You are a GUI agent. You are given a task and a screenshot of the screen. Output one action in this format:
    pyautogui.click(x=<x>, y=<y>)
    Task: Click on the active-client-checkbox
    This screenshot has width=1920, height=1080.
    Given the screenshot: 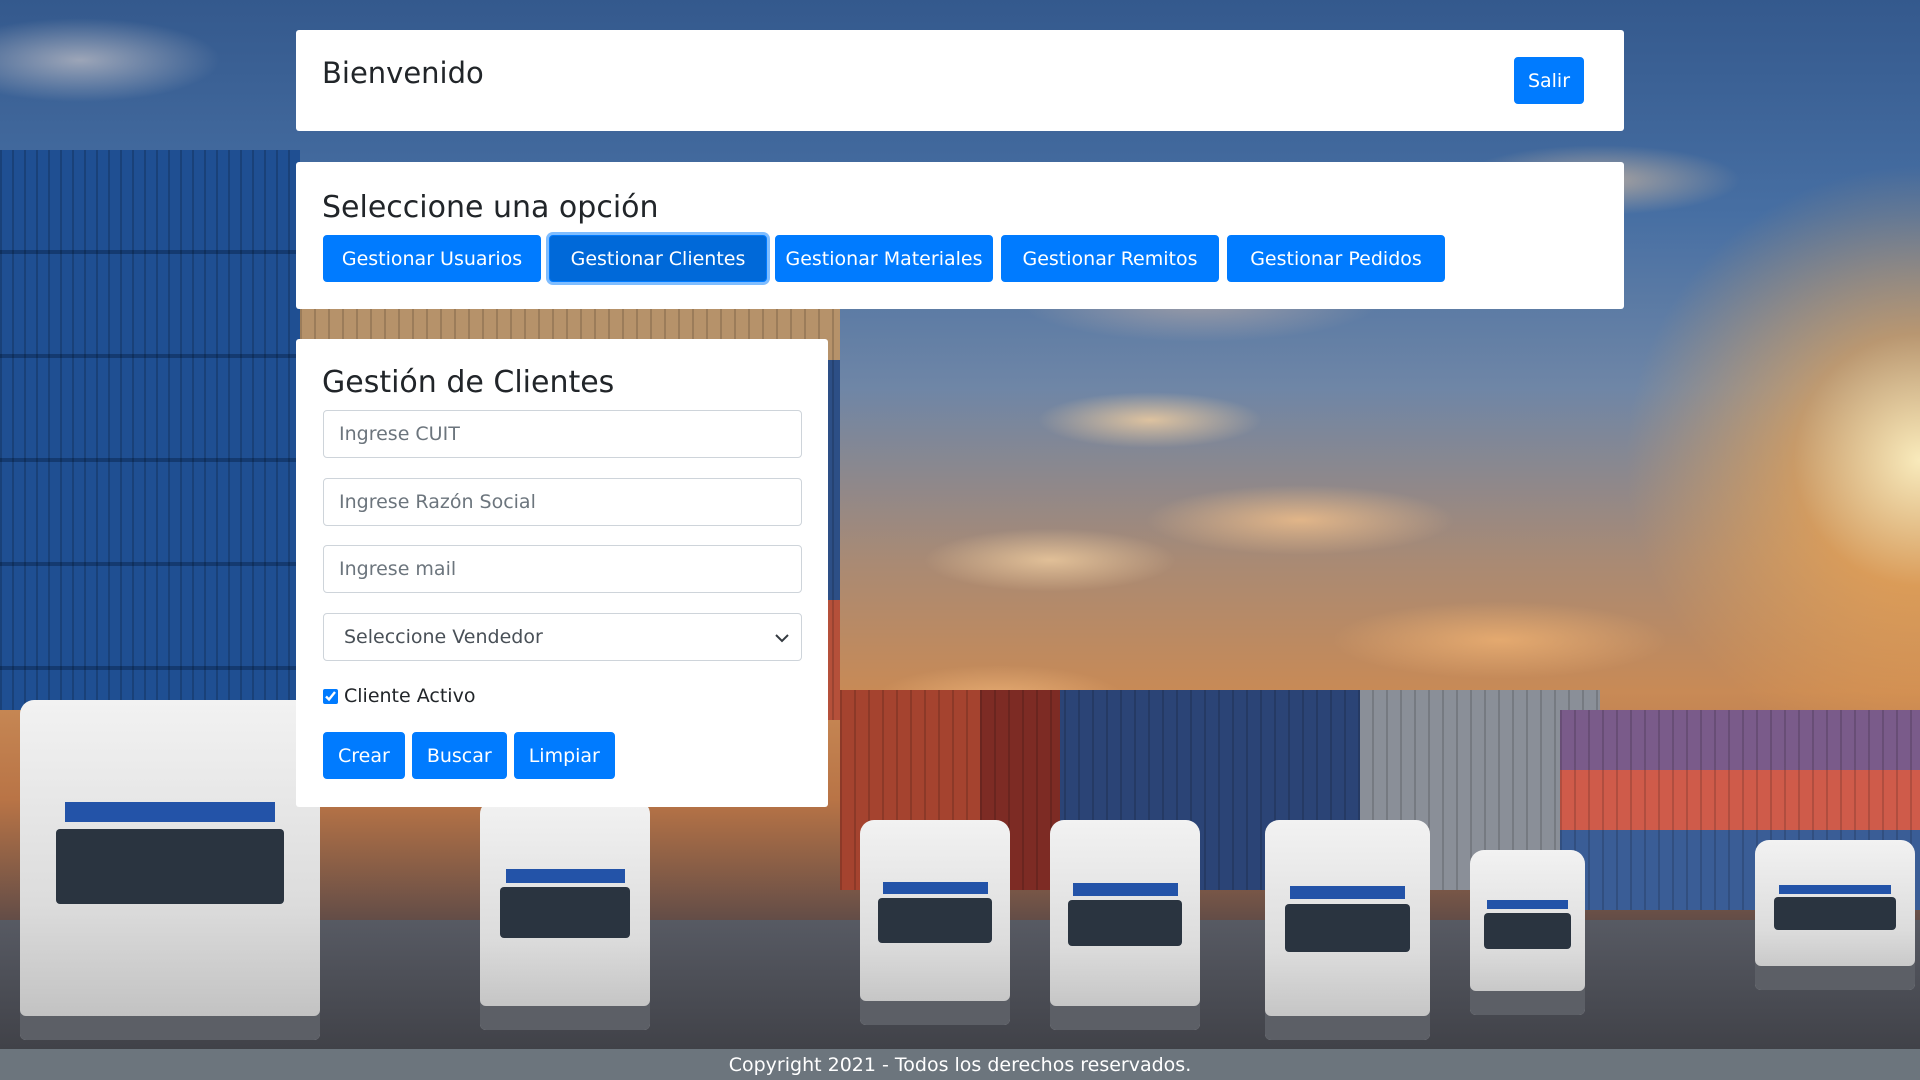 What is the action you would take?
    pyautogui.click(x=330, y=696)
    